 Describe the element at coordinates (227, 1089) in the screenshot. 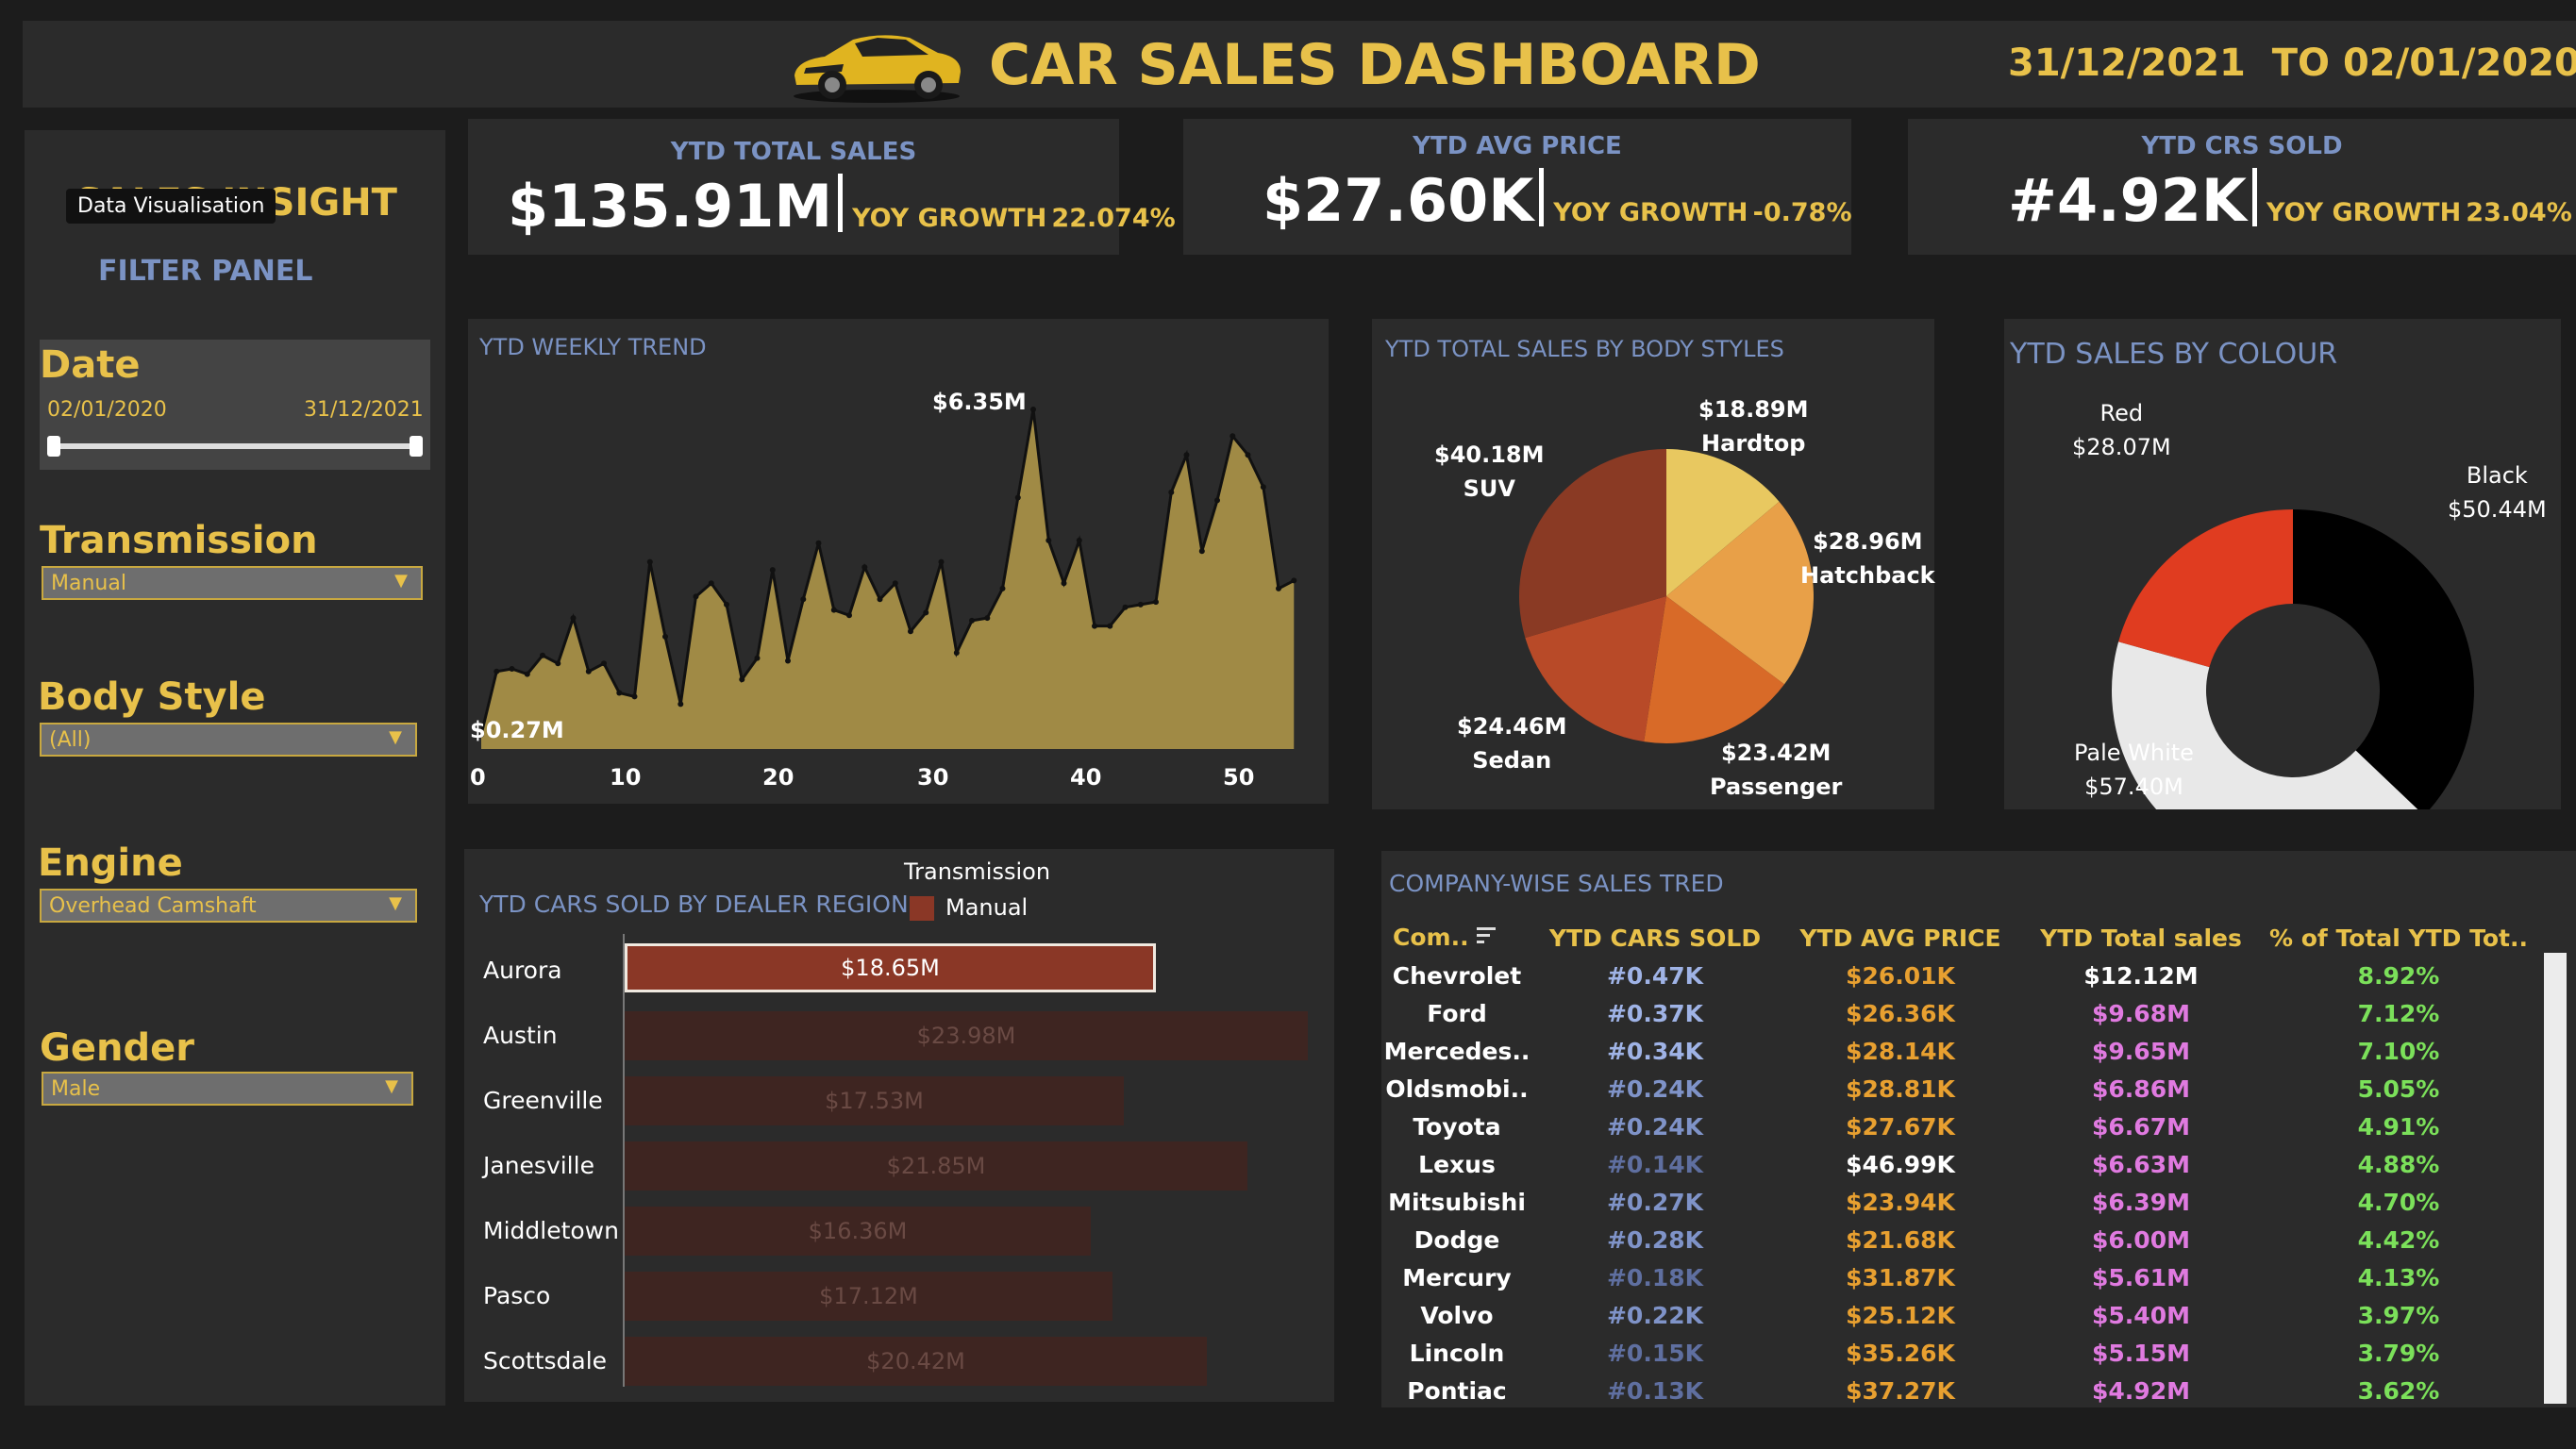

I see `gender-dropdown: Male ▼` at that location.